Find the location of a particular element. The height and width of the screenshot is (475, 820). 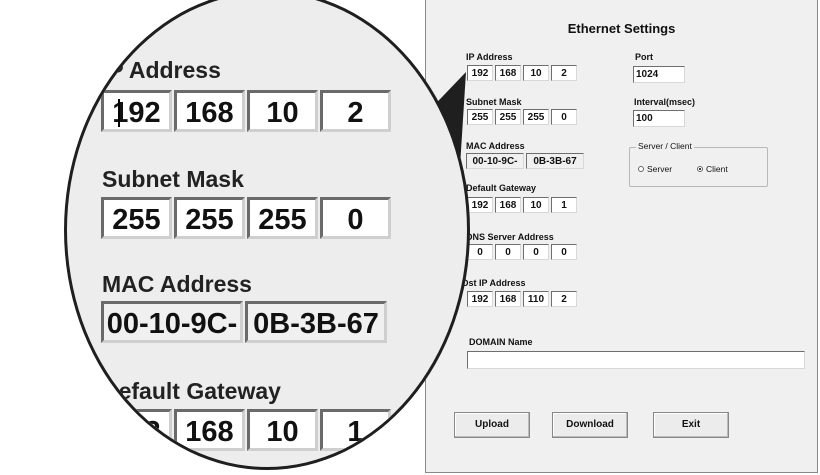

zoom-gateway-octet-2: 168 is located at coordinates (209, 430).